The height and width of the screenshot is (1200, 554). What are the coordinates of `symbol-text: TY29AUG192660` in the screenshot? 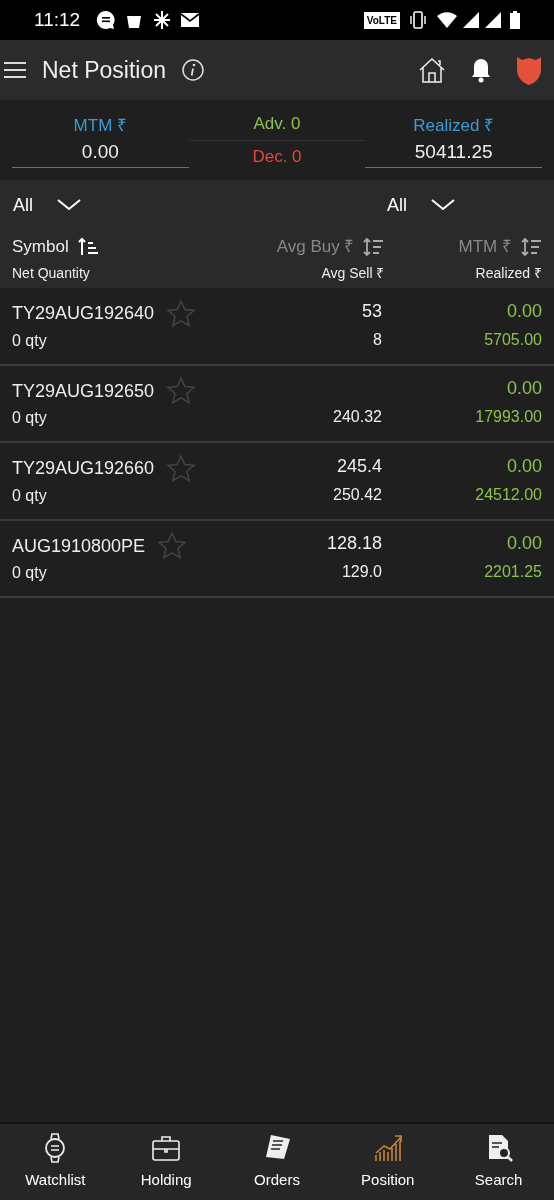 It's located at (83, 469).